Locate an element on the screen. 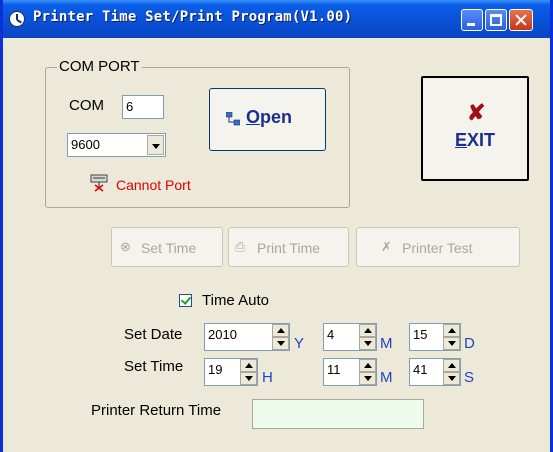 The height and width of the screenshot is (452, 553). com-port-group-label: COM PORT is located at coordinates (99, 66).